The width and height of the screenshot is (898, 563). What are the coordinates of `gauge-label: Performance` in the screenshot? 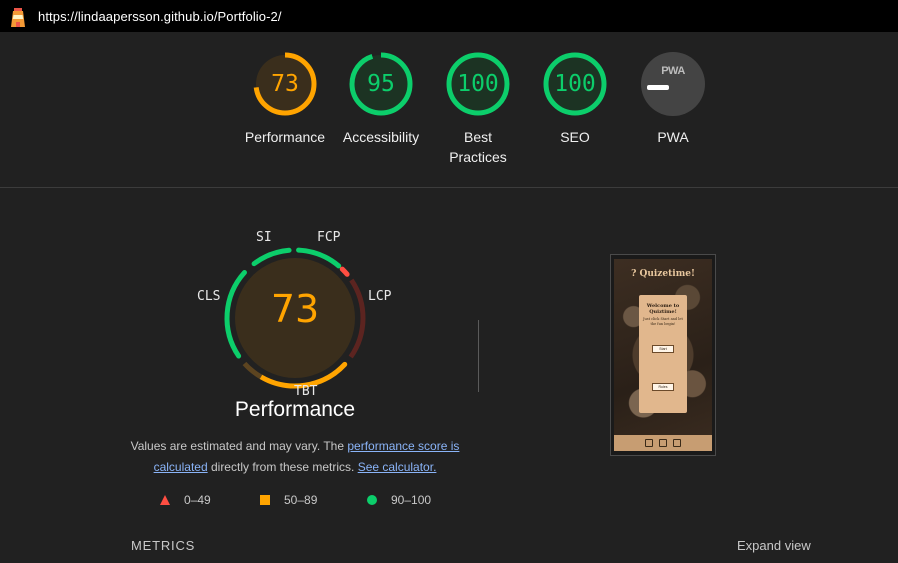 It's located at (285, 137).